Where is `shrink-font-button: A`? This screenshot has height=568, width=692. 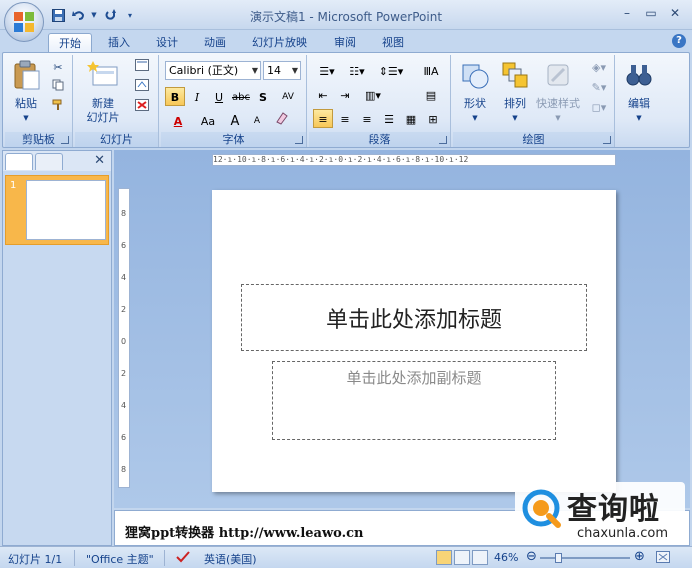 shrink-font-button: A is located at coordinates (257, 120).